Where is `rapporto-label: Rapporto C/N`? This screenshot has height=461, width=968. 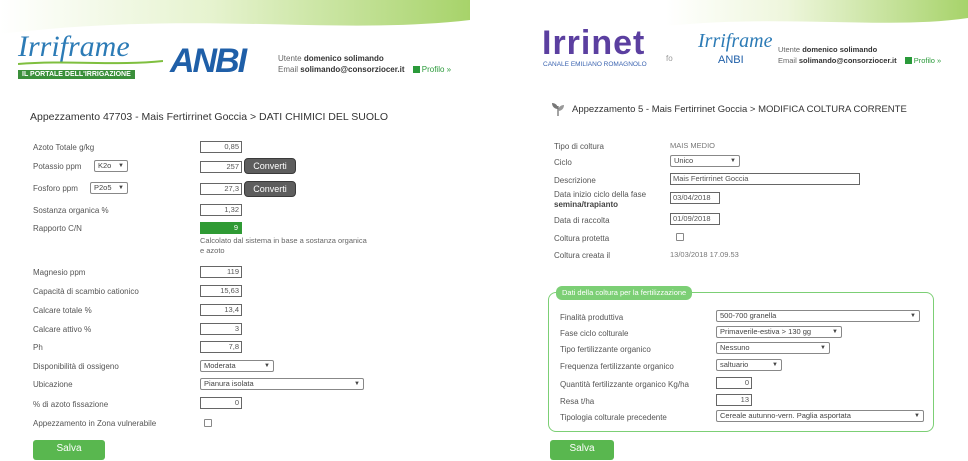
rapporto-label: Rapporto C/N is located at coordinates (57, 228).